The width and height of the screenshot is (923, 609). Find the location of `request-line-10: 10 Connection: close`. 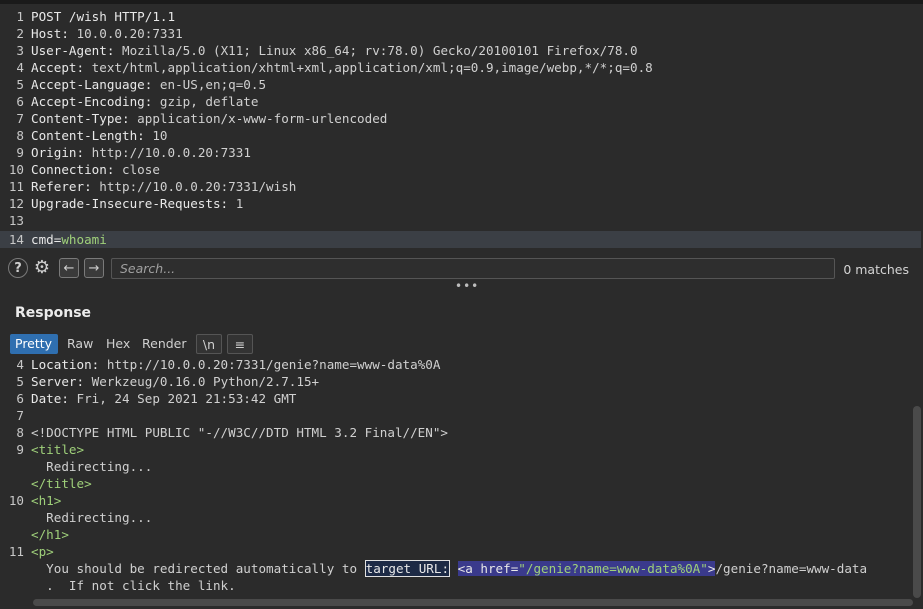

request-line-10: 10 Connection: close is located at coordinates (84, 169).